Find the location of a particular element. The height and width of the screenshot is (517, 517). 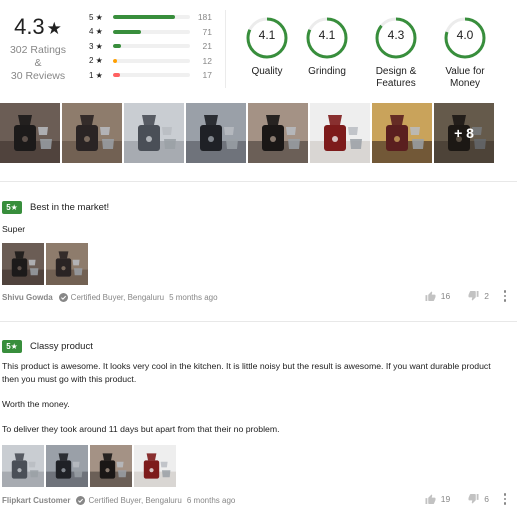

aspect-rating-value: 4.1 is located at coordinates (327, 35).